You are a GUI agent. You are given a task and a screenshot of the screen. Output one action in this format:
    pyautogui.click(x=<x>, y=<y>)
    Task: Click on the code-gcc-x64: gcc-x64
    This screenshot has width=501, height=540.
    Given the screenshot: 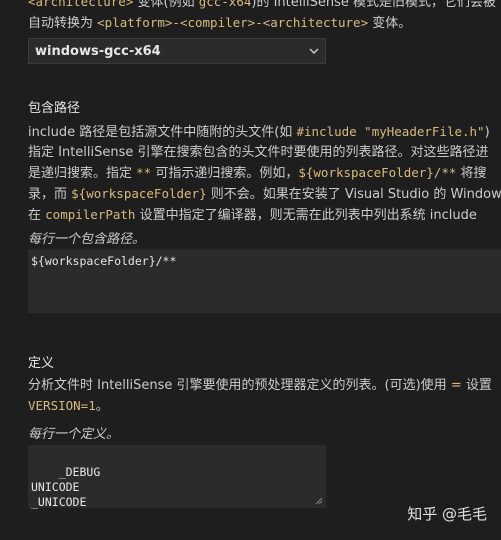 What is the action you would take?
    pyautogui.click(x=225, y=4)
    